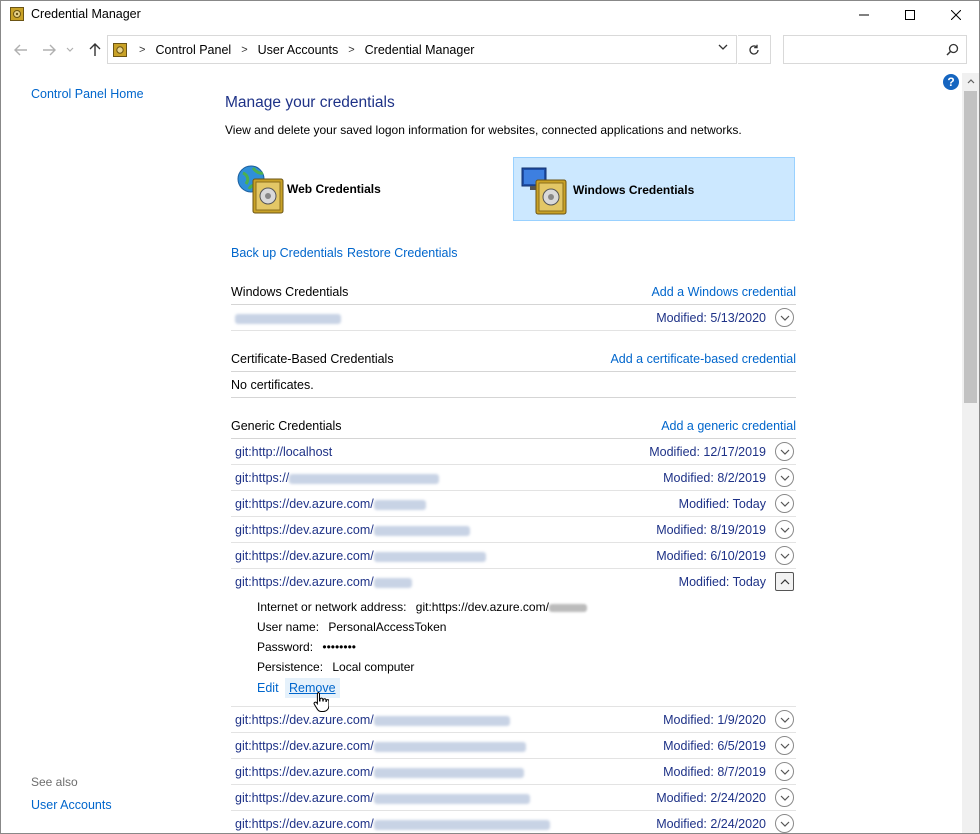  I want to click on detail-user-label: User name:, so click(288, 627).